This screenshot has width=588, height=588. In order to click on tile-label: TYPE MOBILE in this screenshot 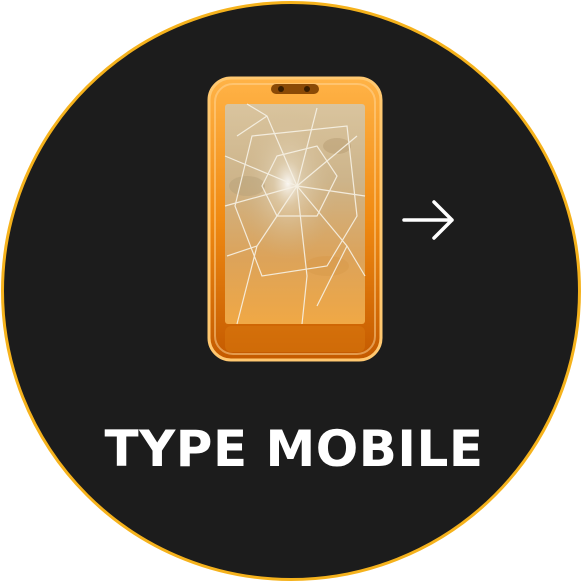, I will do `click(294, 449)`.